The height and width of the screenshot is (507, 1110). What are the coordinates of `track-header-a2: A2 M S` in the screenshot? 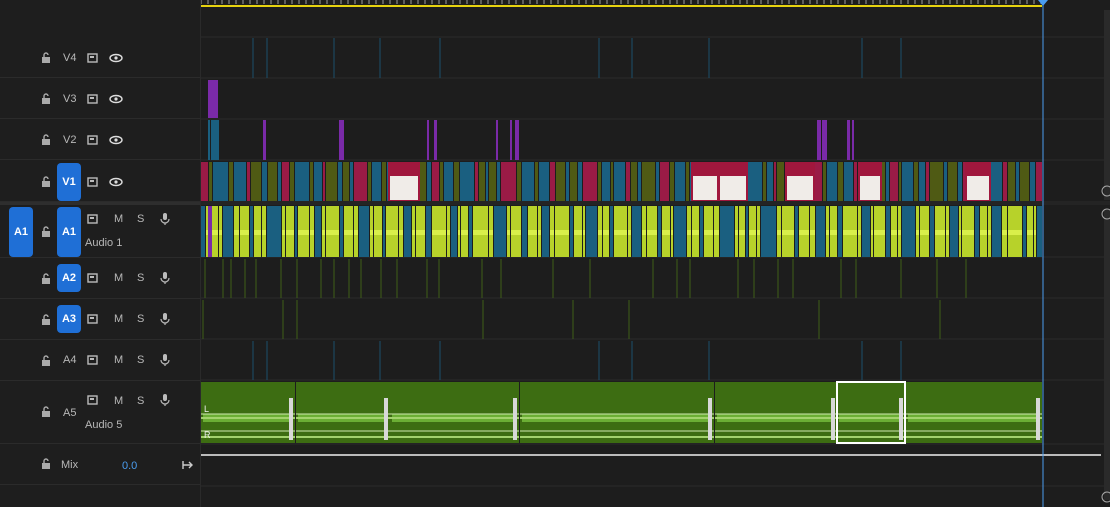 It's located at (100, 278).